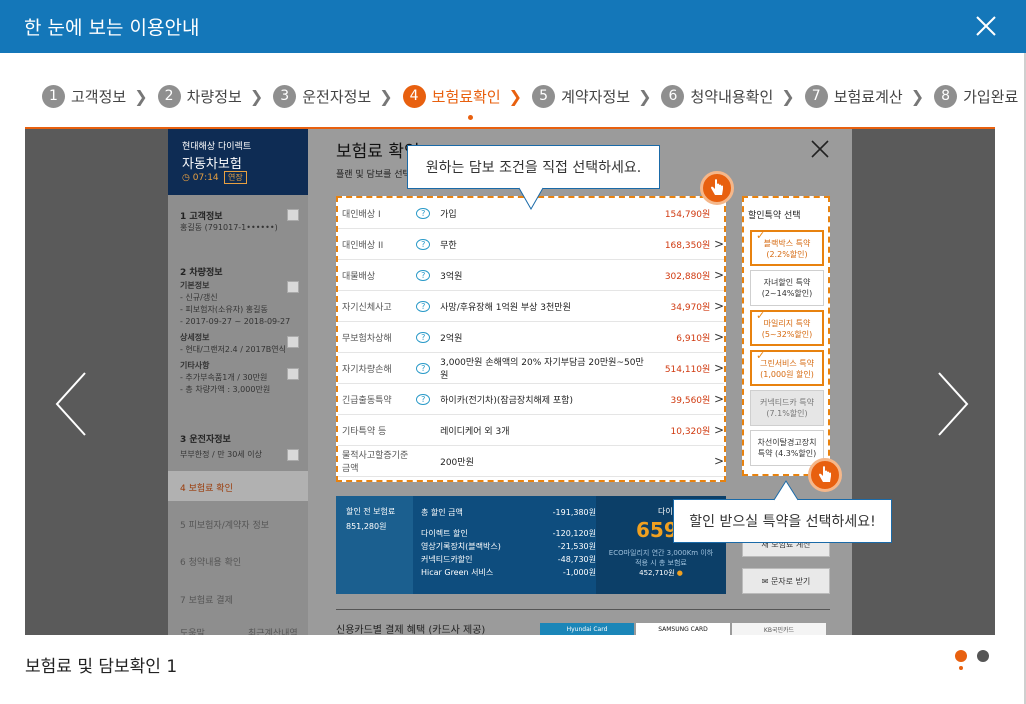  Describe the element at coordinates (205, 178) in the screenshot. I see `inner-timer: 07:14` at that location.